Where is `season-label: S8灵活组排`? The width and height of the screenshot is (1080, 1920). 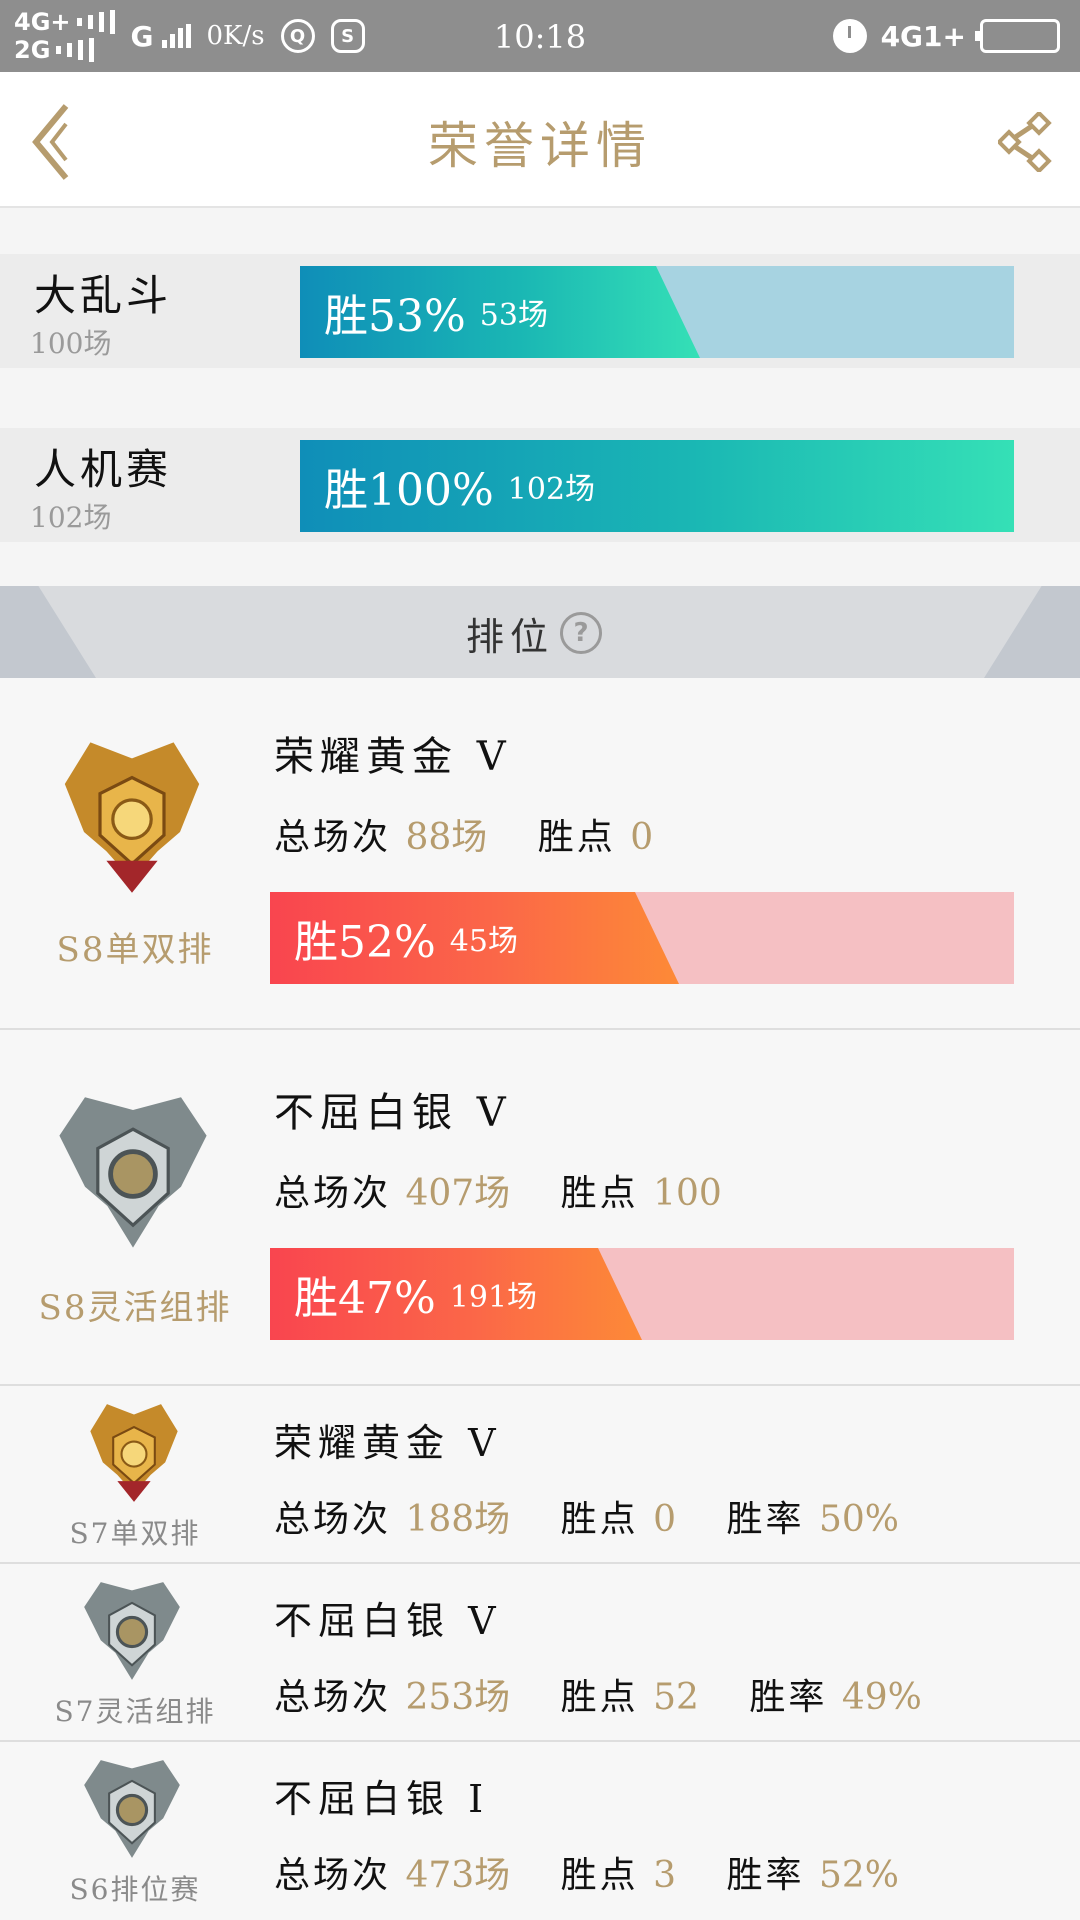
season-label: S8灵活组排 is located at coordinates (135, 1308).